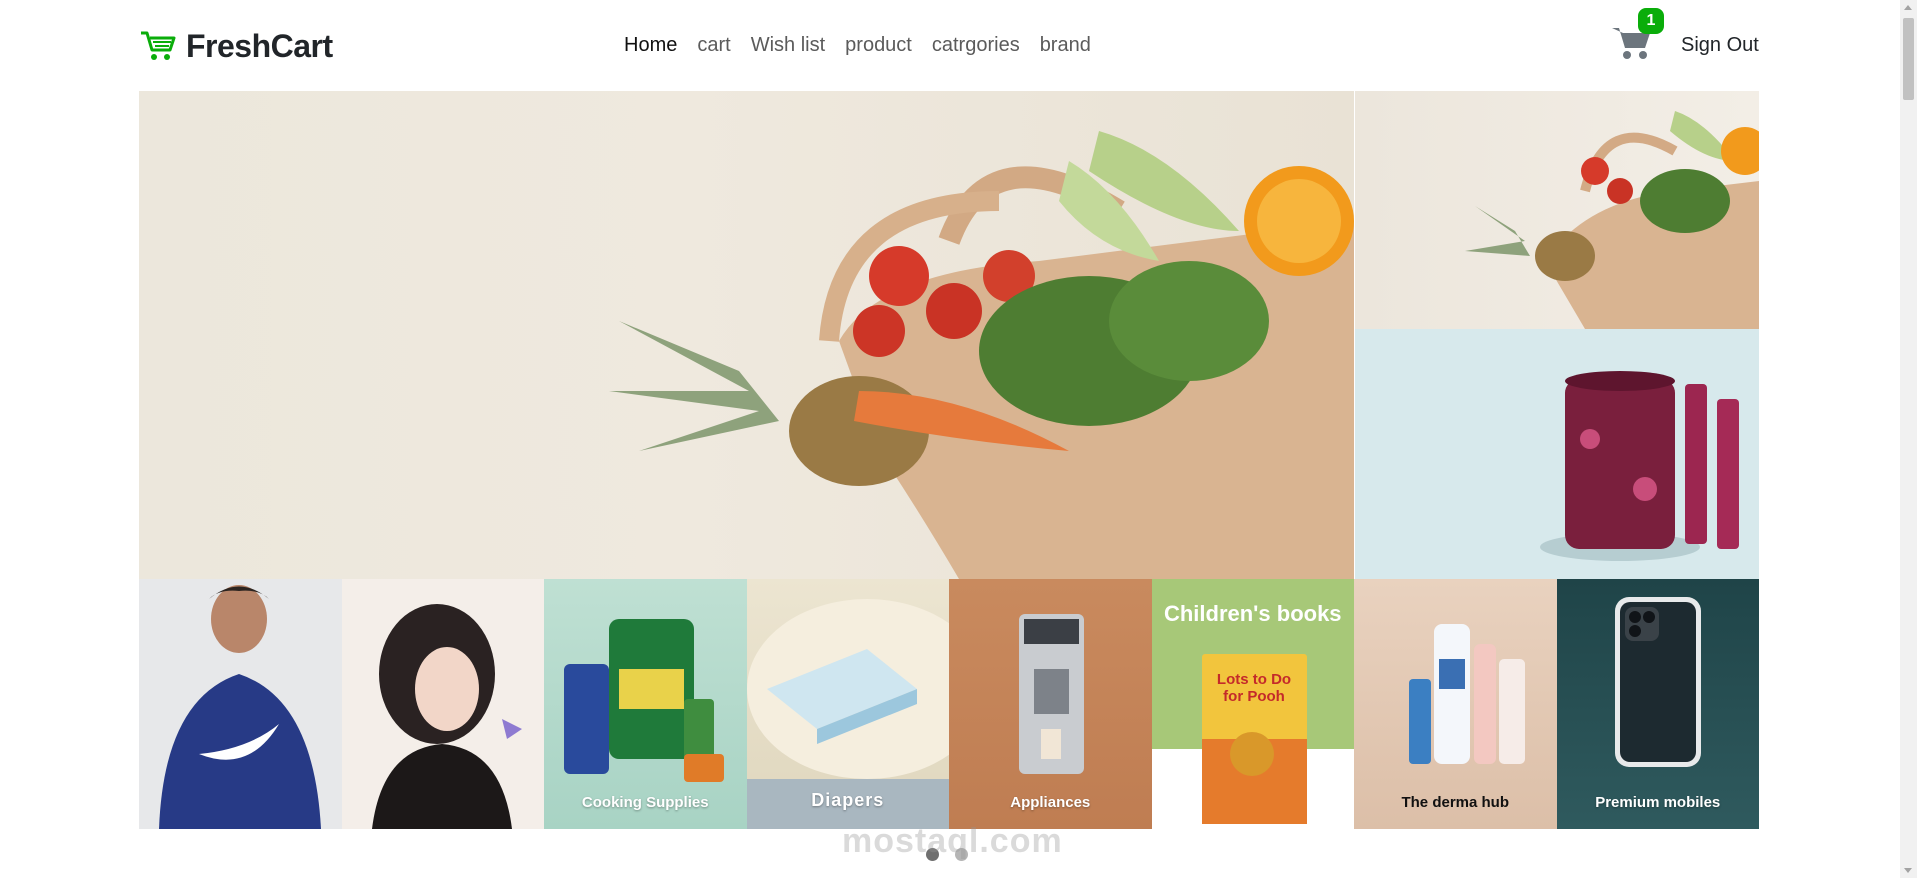  Describe the element at coordinates (1557, 454) in the screenshot. I see `side-banner-red-velvet` at that location.